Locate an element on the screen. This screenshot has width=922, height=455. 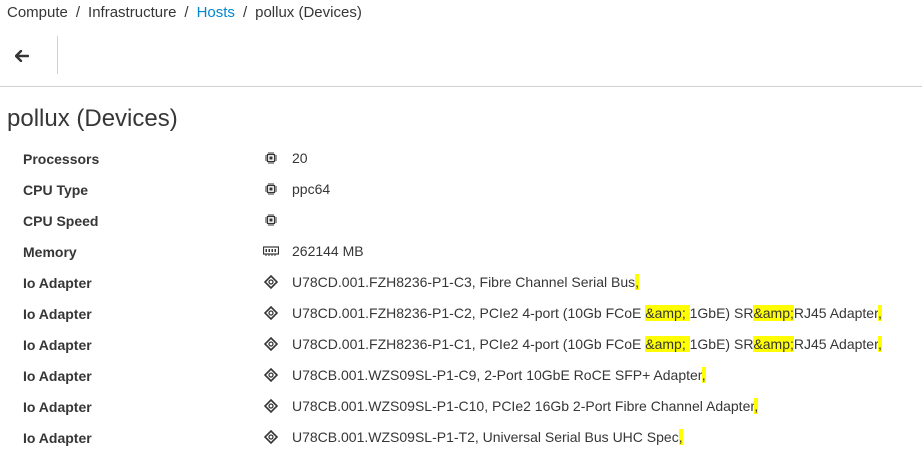
property-label: CPU Type is located at coordinates (56, 190).